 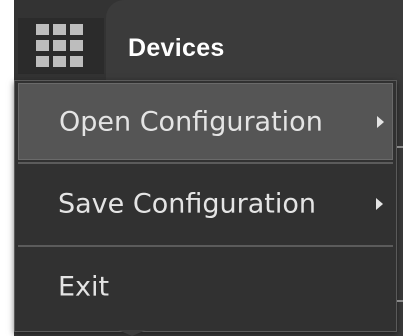 I want to click on devices-title: Devices, so click(x=176, y=48).